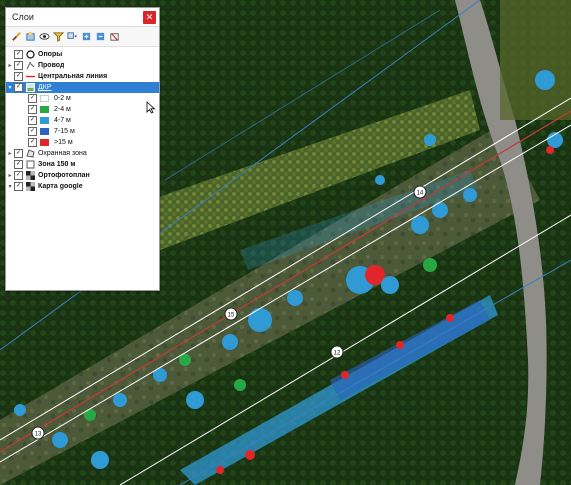 The width and height of the screenshot is (571, 485). Describe the element at coordinates (58, 37) in the screenshot. I see `filter-icon` at that location.